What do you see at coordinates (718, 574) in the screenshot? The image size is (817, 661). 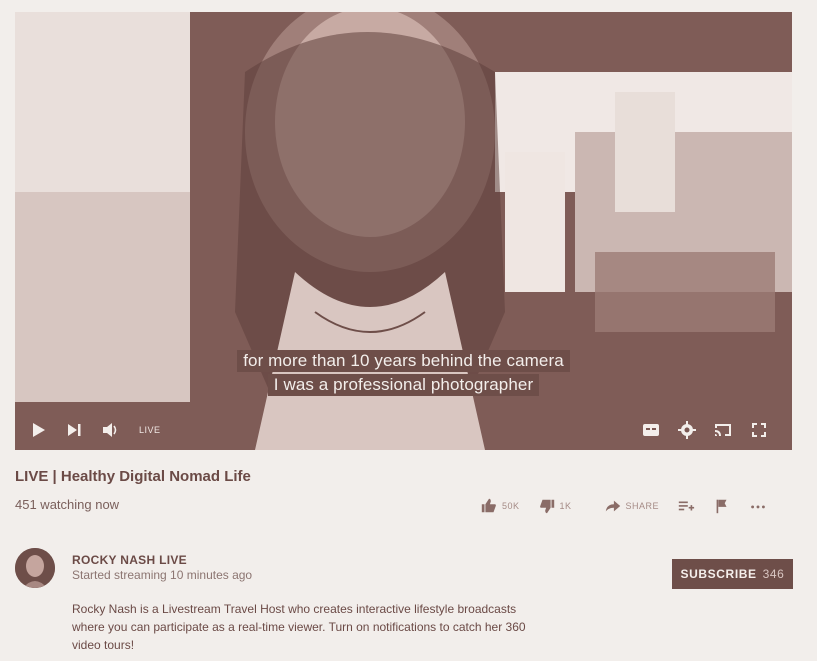 I see `subscribe-label: SUBSCRIBE` at bounding box center [718, 574].